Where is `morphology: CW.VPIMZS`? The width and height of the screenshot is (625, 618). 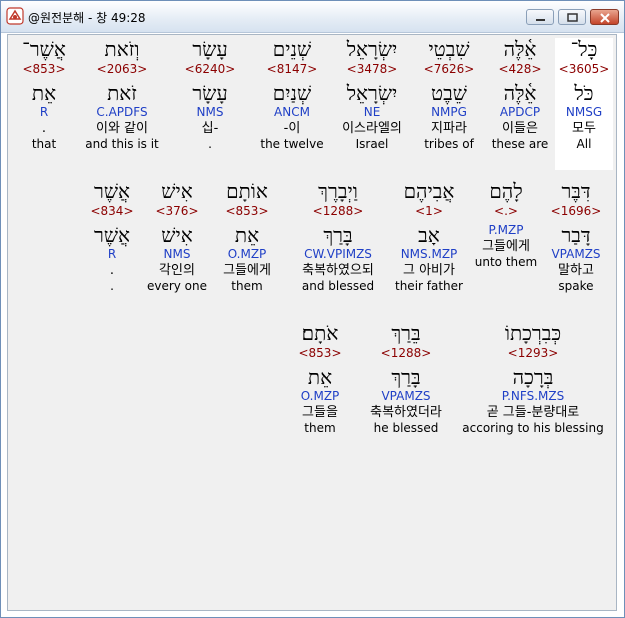 morphology: CW.VPIMZS is located at coordinates (338, 254).